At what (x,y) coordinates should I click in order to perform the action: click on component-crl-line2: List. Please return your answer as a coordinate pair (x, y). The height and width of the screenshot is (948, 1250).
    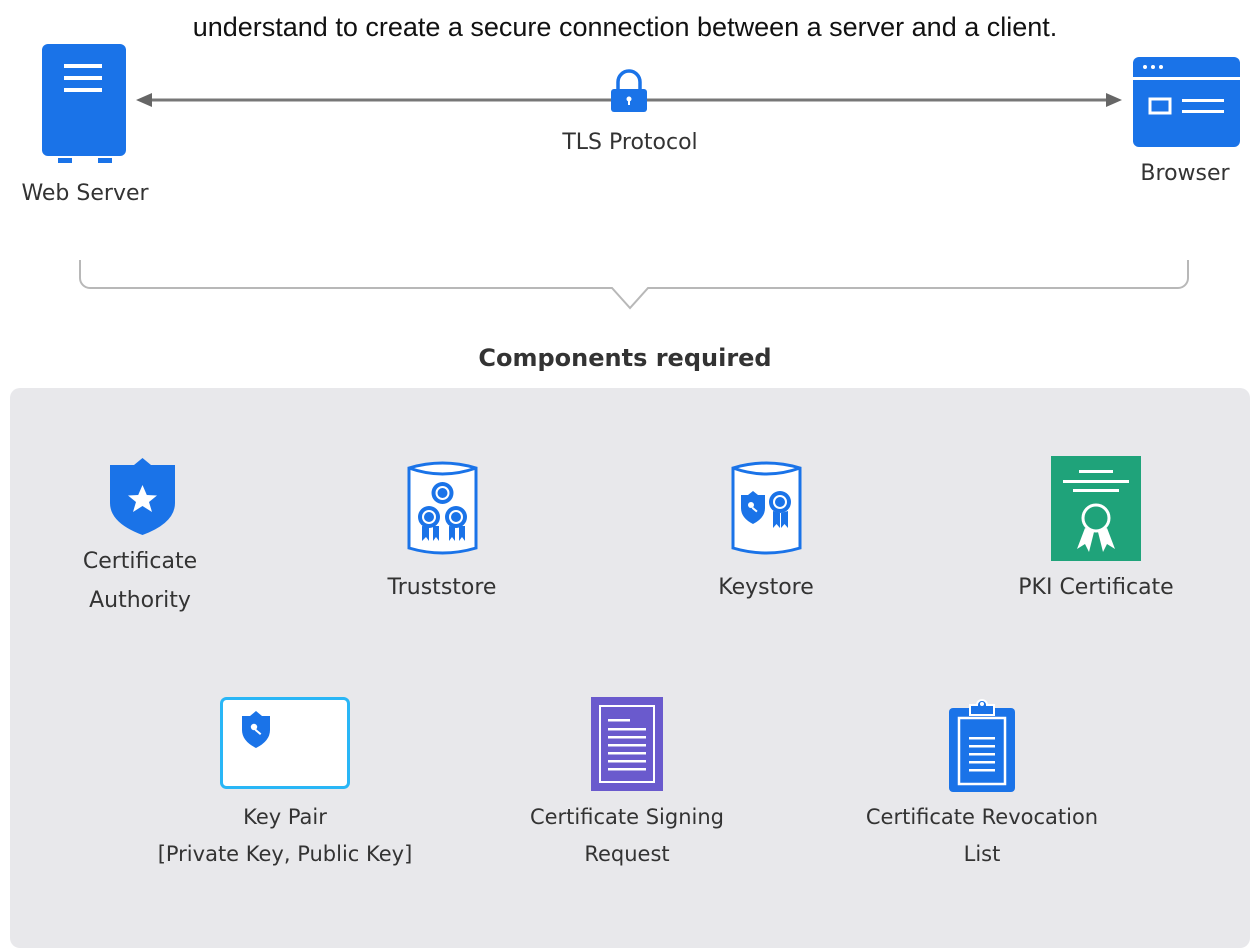
    Looking at the image, I should click on (982, 854).